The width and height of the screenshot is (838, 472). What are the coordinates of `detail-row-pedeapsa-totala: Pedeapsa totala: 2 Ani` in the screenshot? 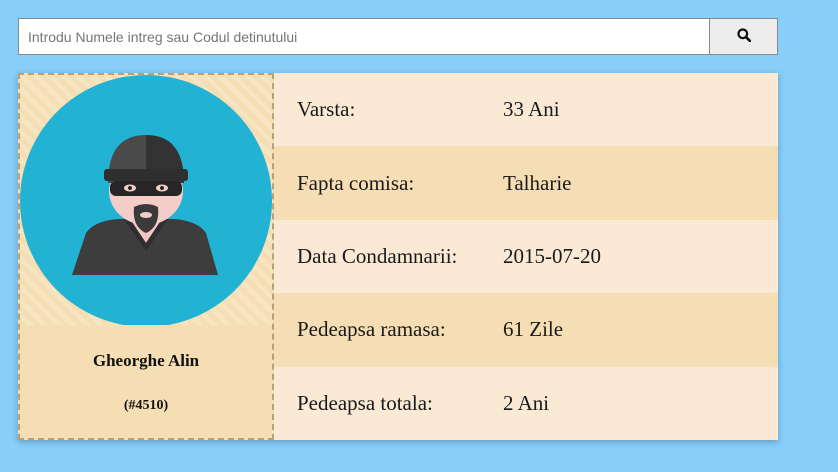 It's located at (526, 403).